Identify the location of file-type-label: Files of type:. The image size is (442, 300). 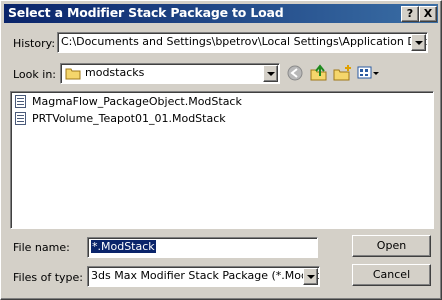
(48, 277).